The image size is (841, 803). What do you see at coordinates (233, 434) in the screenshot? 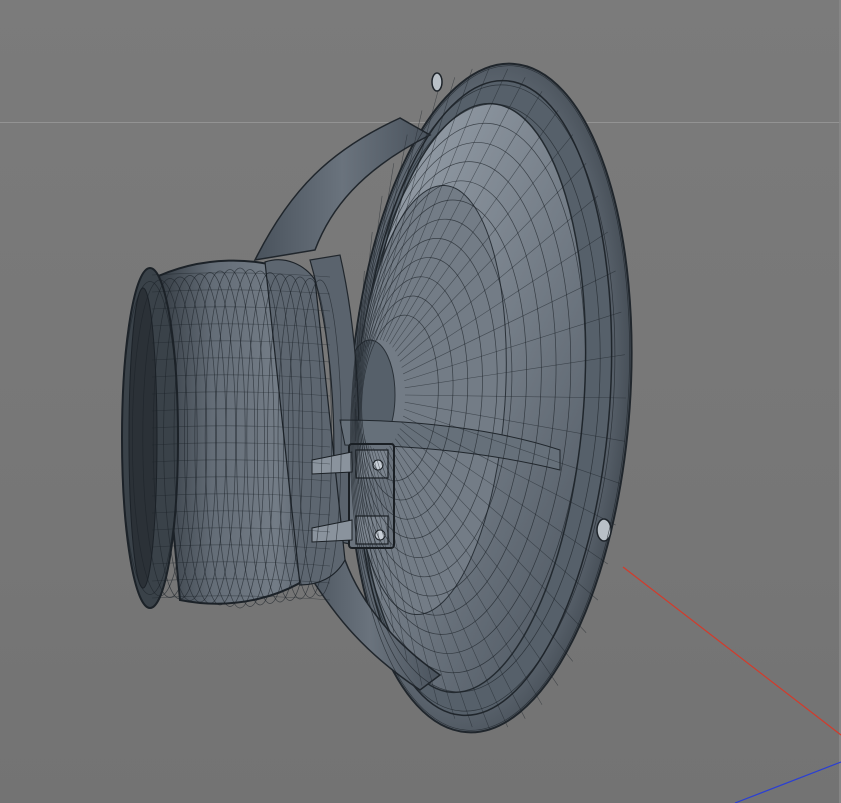
I see `magnet-assembly` at bounding box center [233, 434].